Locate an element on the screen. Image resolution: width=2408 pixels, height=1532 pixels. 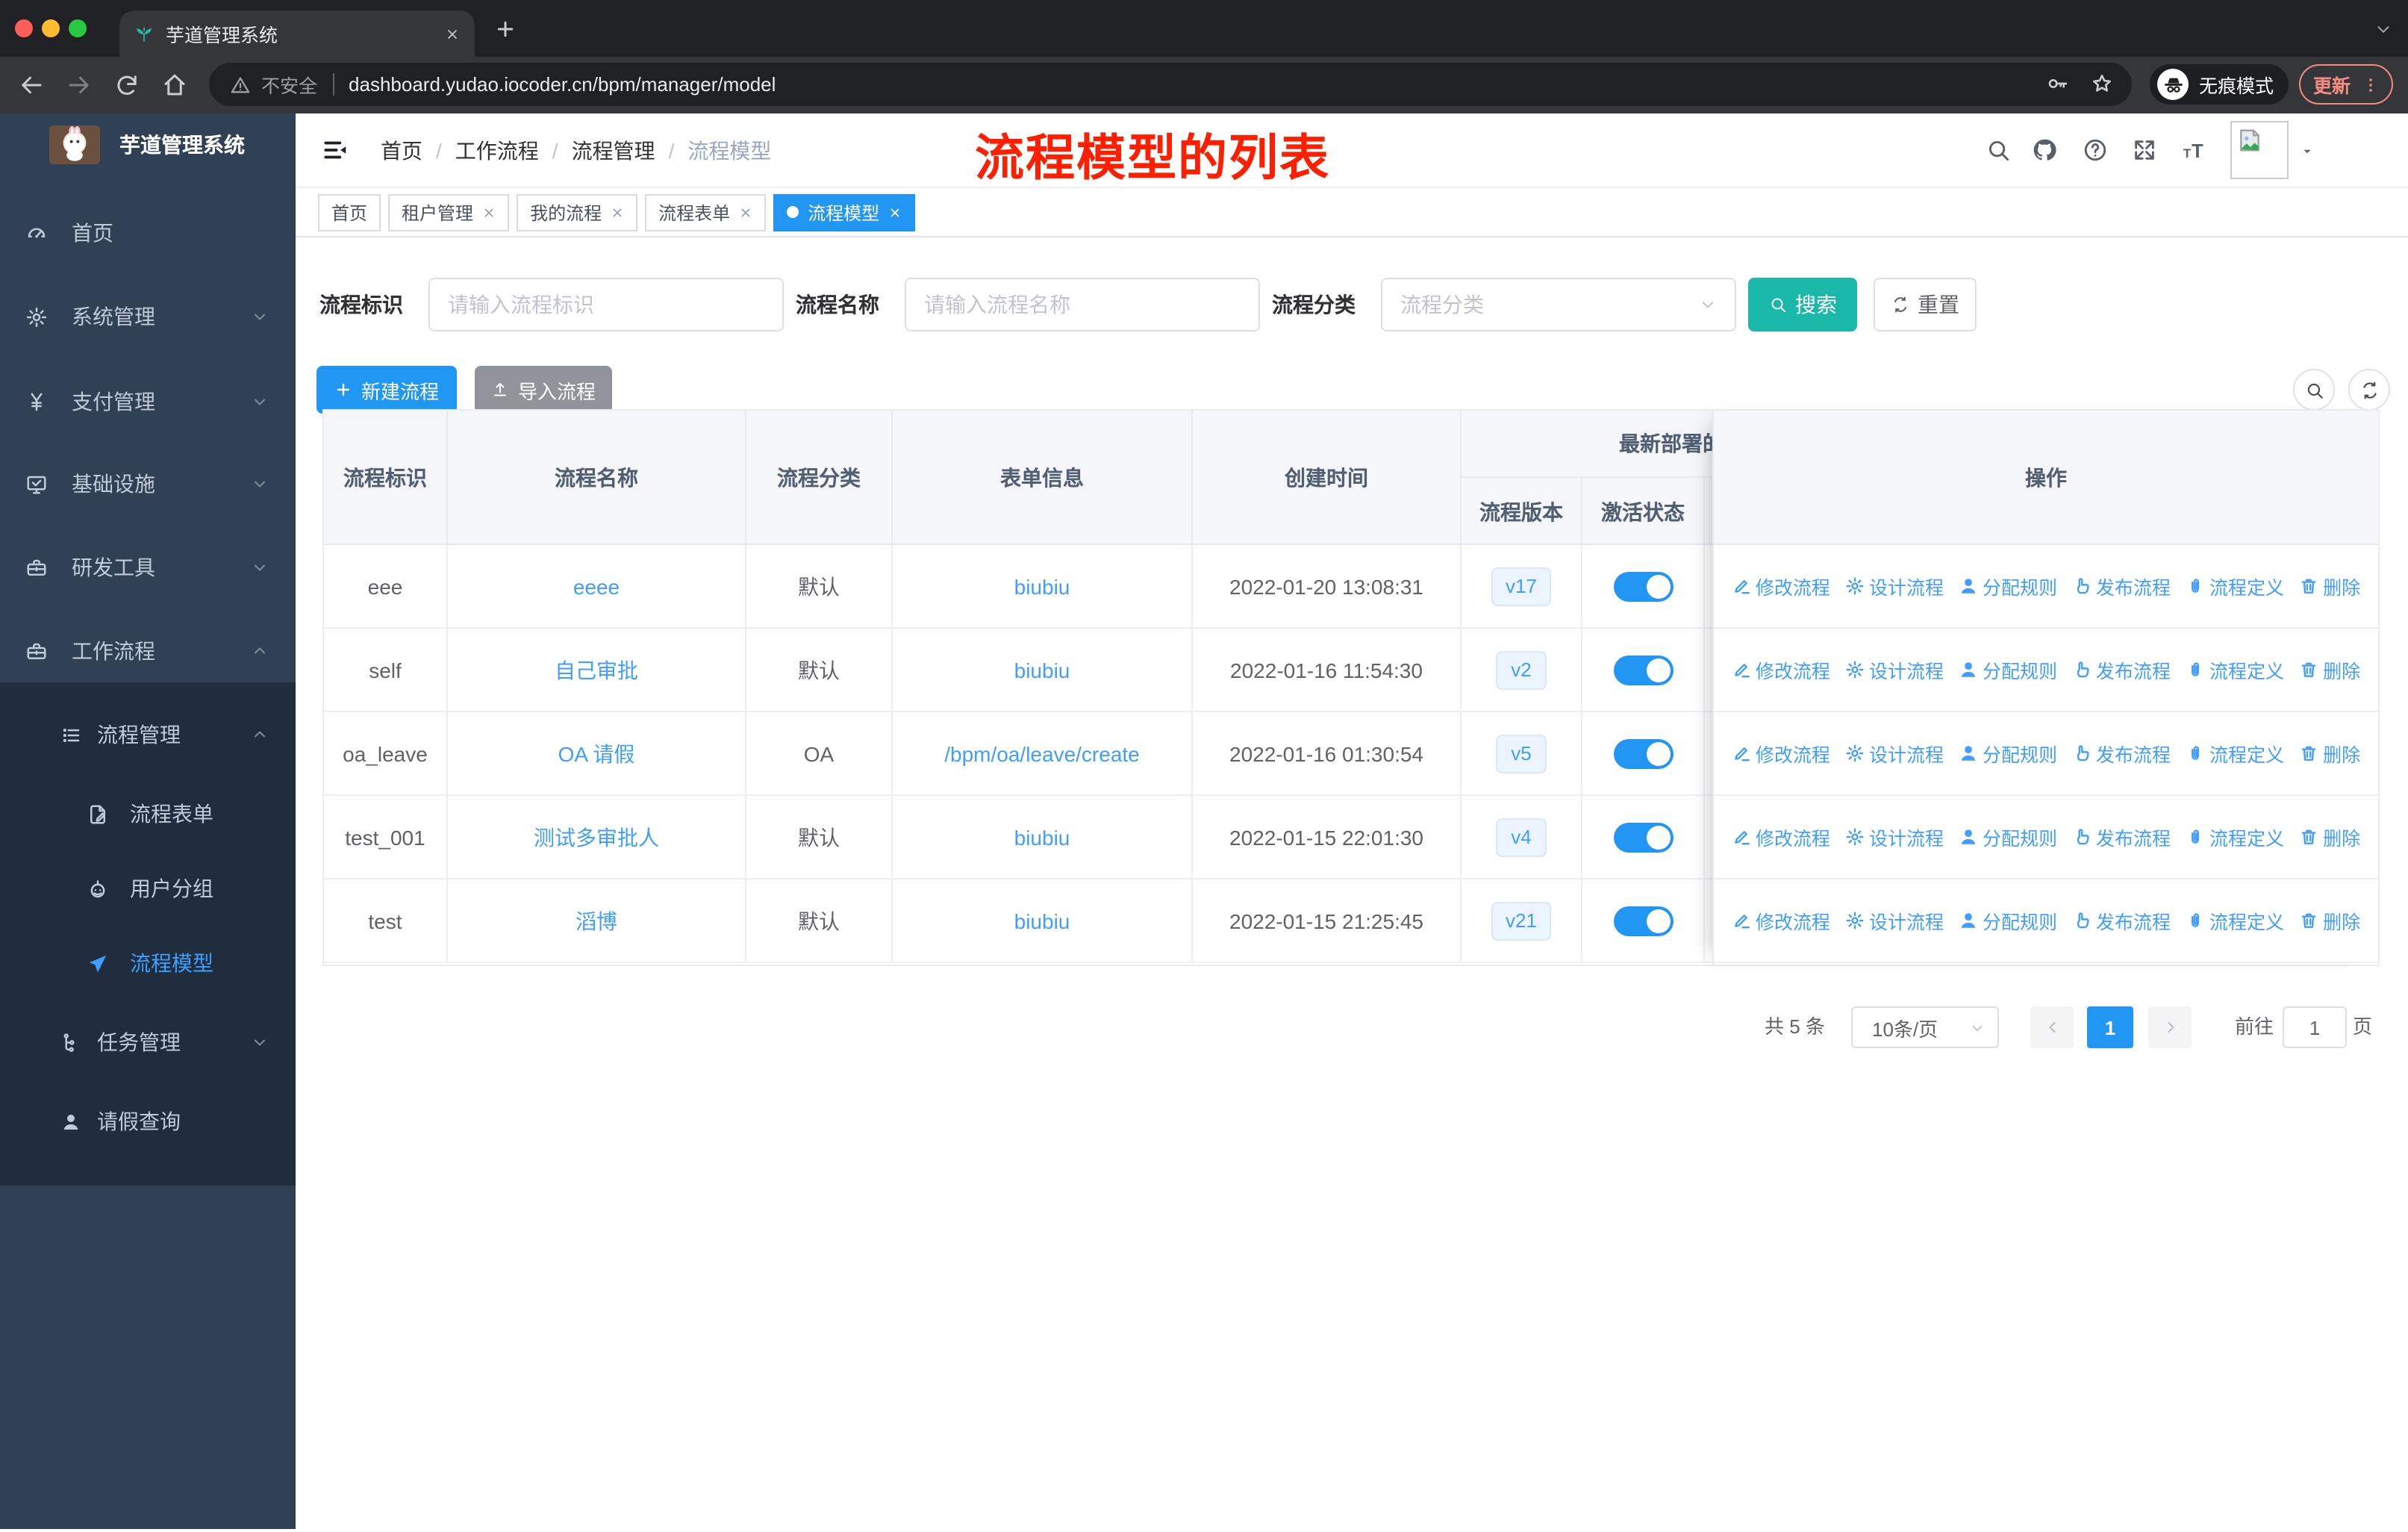
filter-key-input is located at coordinates (606, 304).